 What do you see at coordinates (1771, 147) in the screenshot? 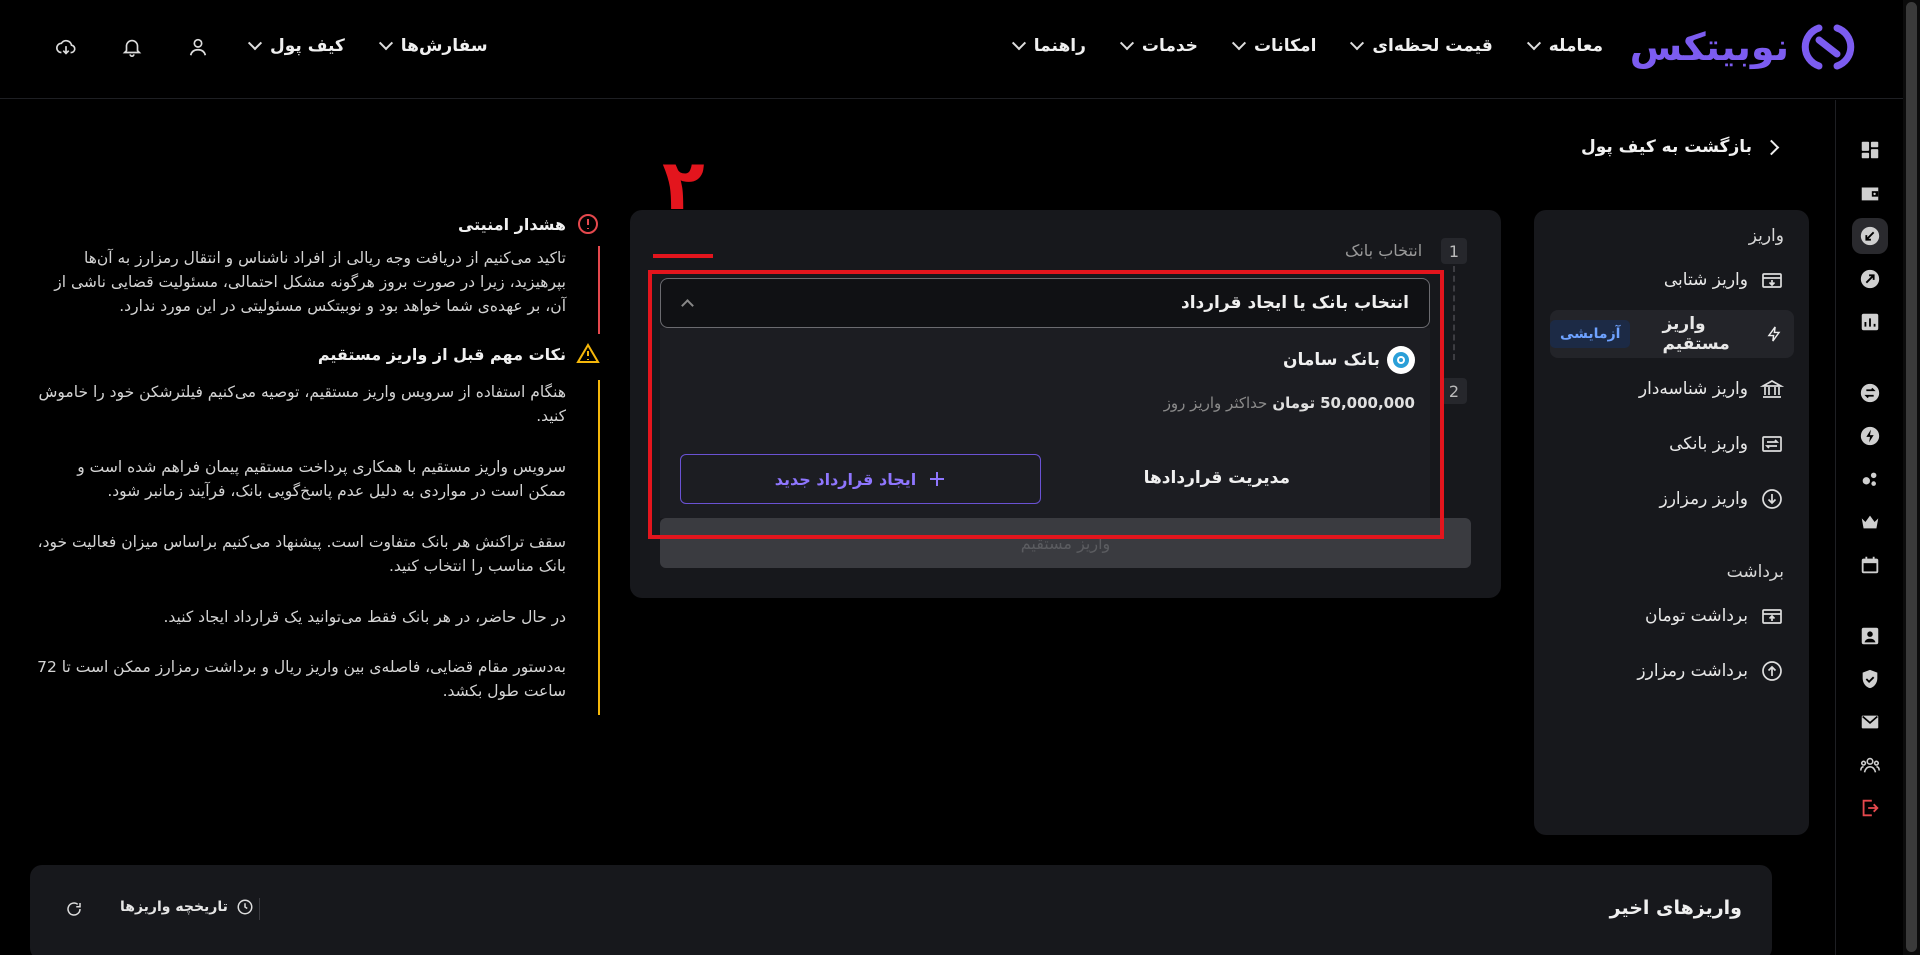
I see `chevron-right-icon` at bounding box center [1771, 147].